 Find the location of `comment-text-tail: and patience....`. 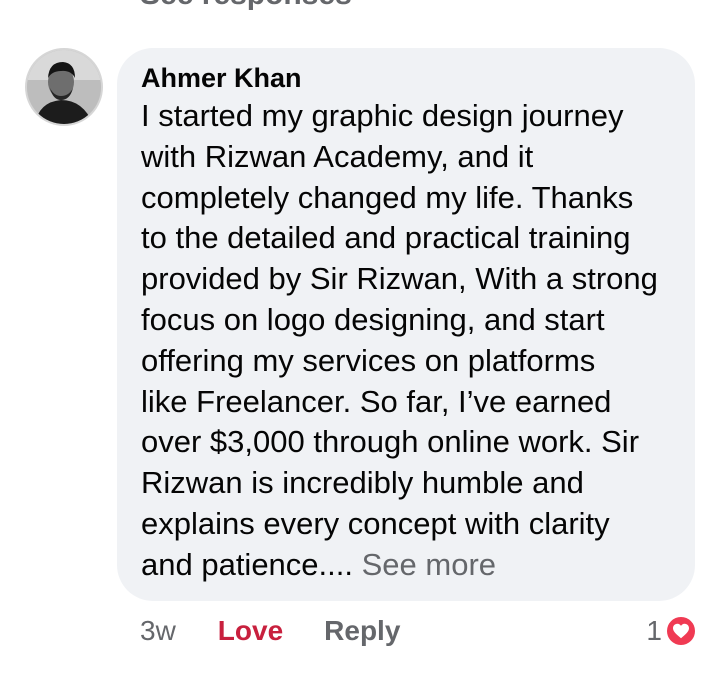

comment-text-tail: and patience.... is located at coordinates (251, 564).